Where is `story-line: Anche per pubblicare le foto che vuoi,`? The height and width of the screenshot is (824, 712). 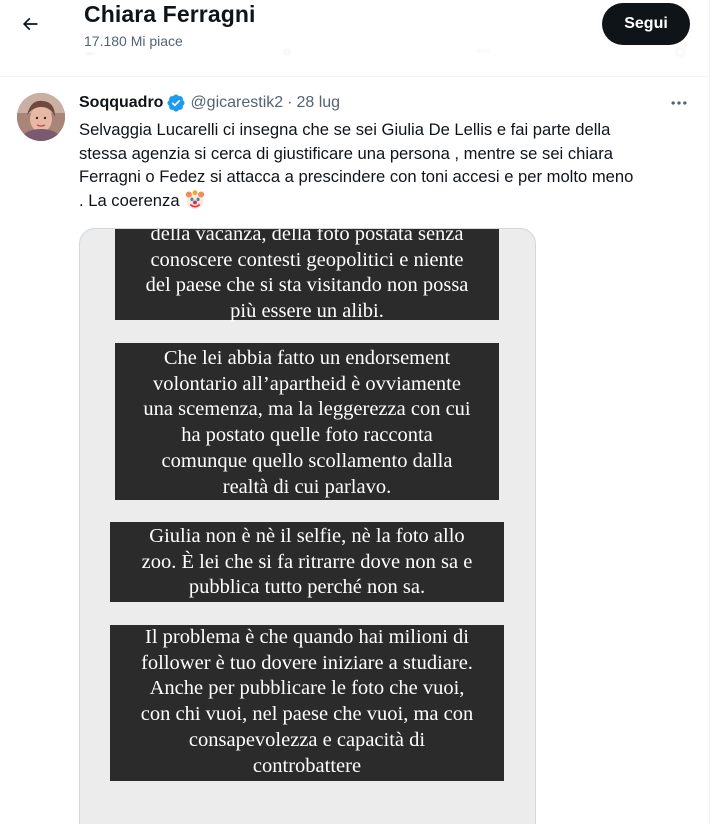 story-line: Anche per pubblicare le foto che vuoi, is located at coordinates (307, 688).